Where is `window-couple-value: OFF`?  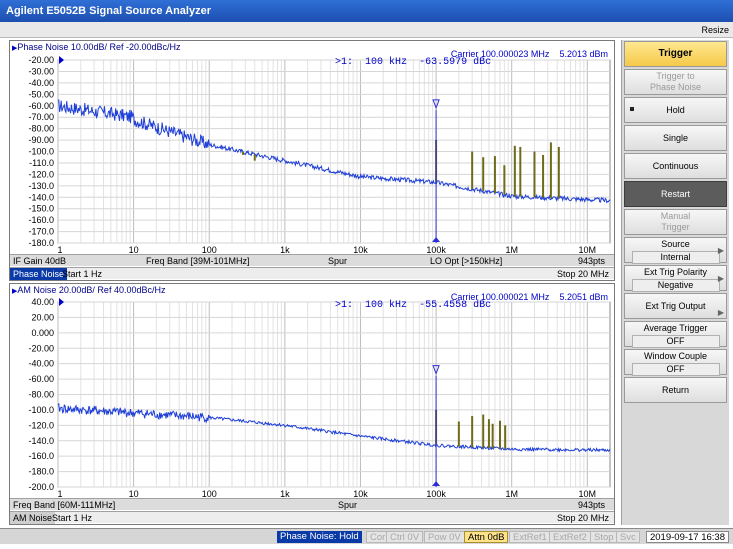 window-couple-value: OFF is located at coordinates (675, 369).